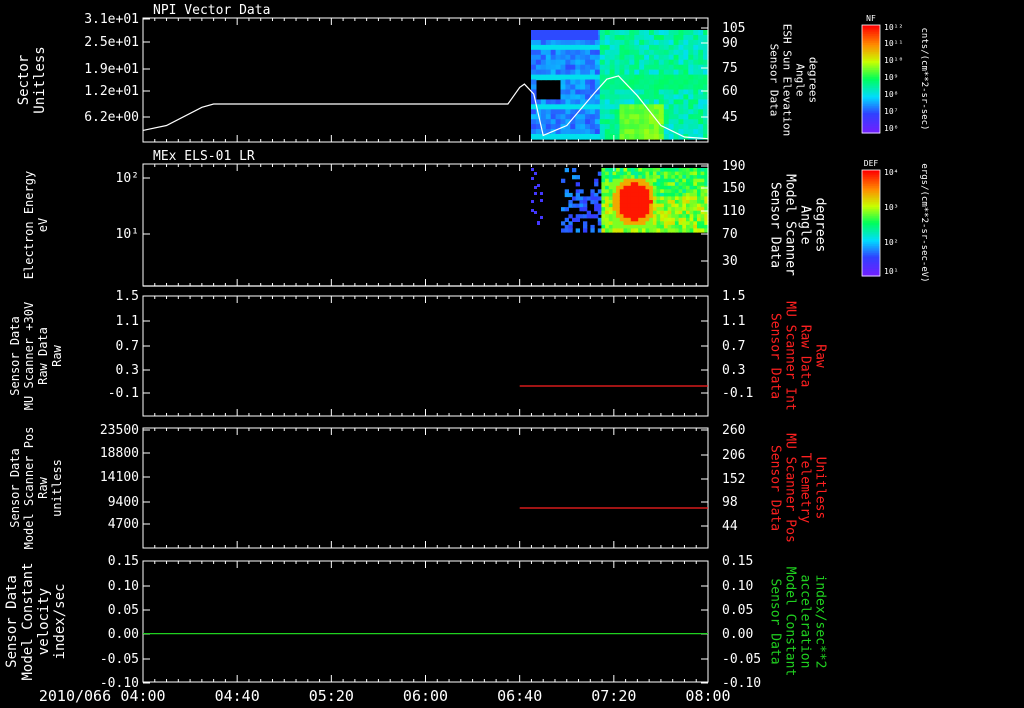  I want to click on y-tick-label: 1.9e+01, so click(111, 69).